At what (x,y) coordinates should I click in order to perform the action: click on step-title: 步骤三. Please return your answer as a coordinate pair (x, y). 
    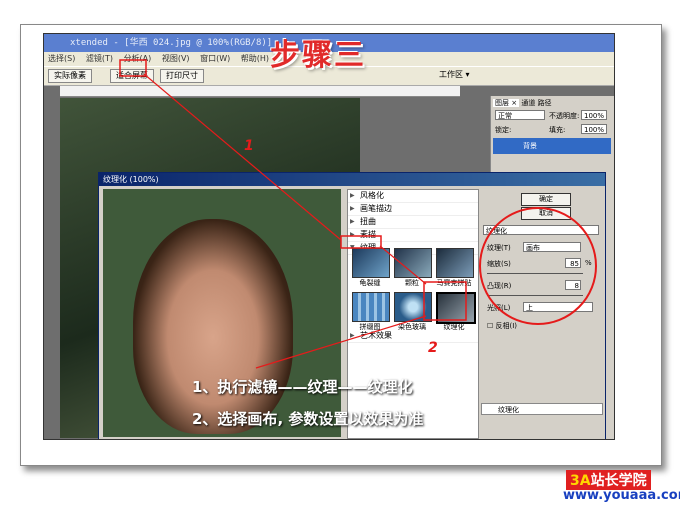
    Looking at the image, I should click on (318, 55).